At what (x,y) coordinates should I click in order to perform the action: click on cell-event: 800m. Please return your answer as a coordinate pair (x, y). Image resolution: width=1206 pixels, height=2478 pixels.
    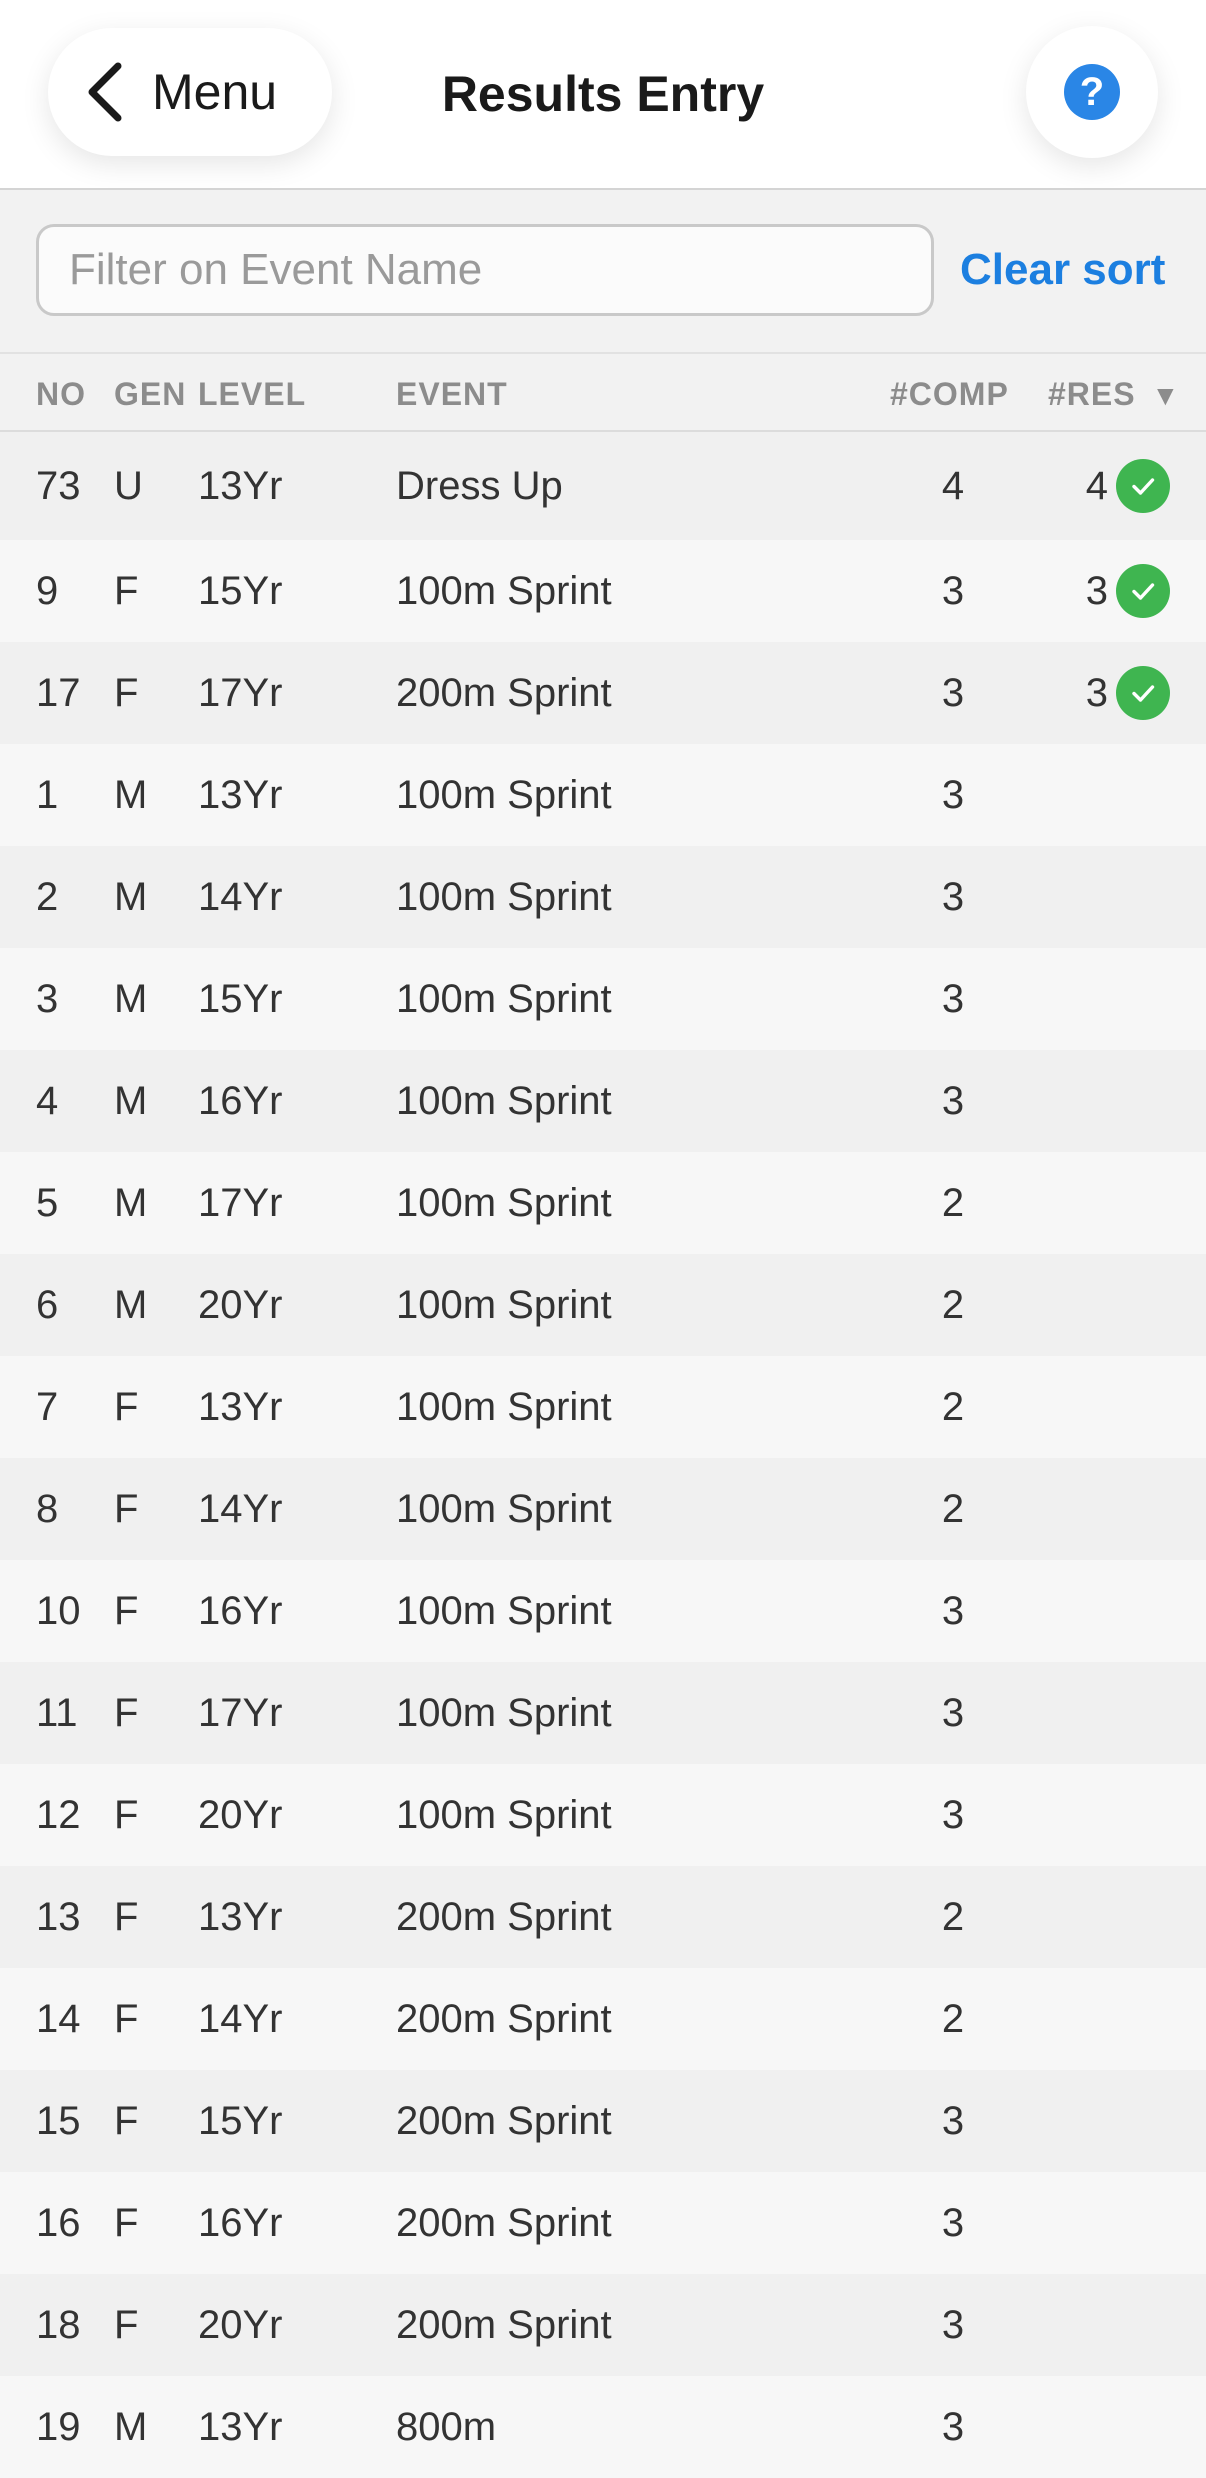
    Looking at the image, I should click on (446, 2426).